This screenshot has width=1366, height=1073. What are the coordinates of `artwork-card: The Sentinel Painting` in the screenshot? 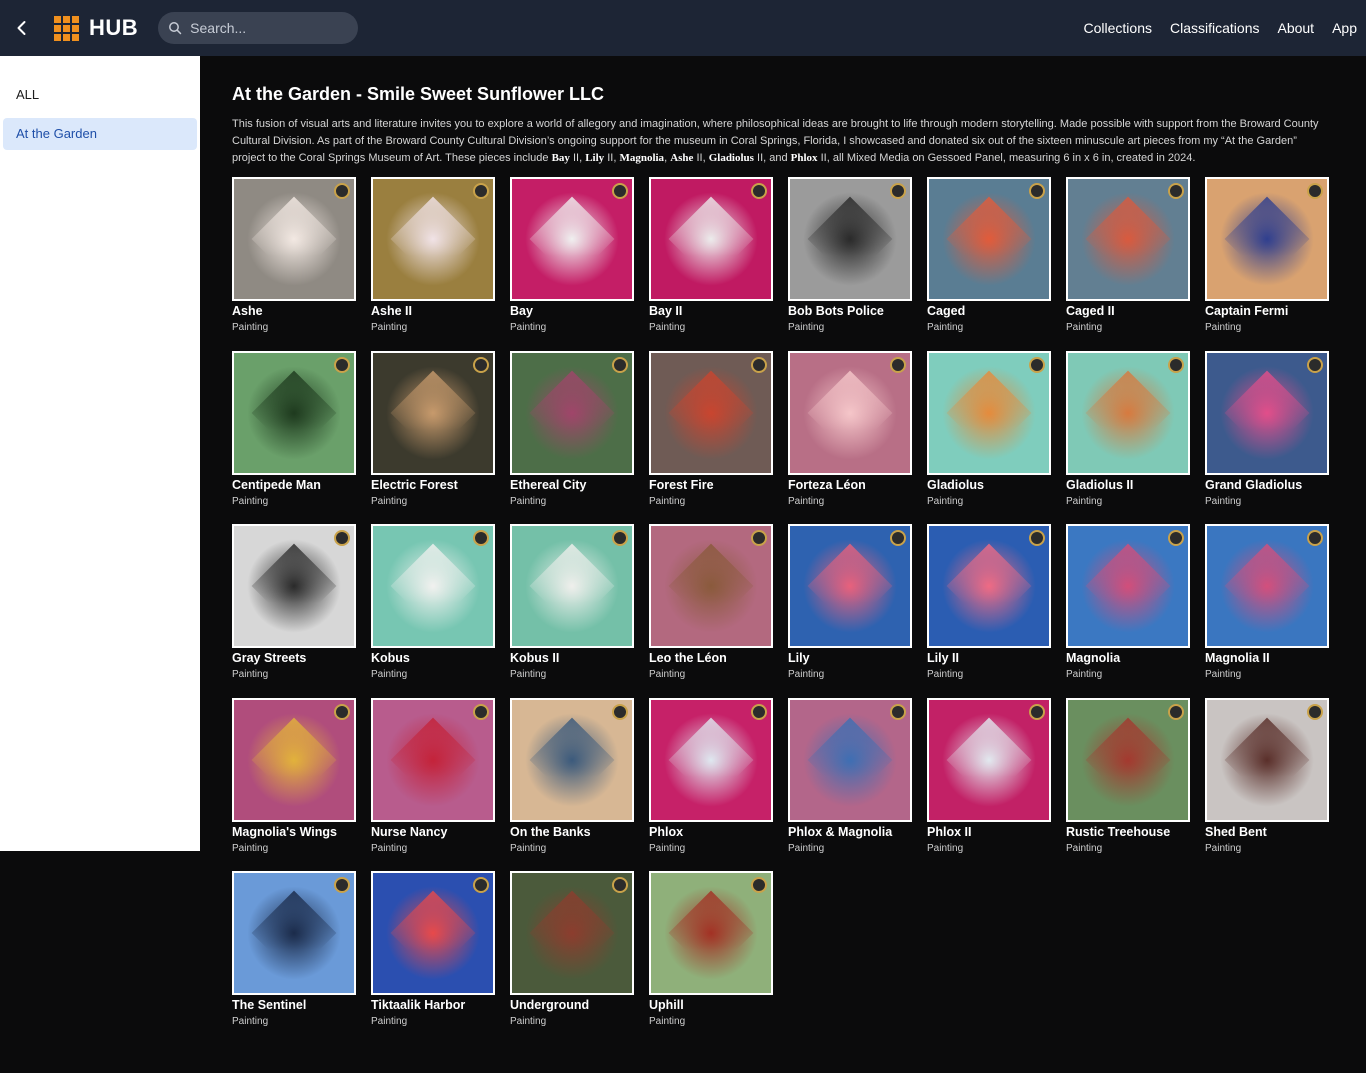 It's located at (294, 958).